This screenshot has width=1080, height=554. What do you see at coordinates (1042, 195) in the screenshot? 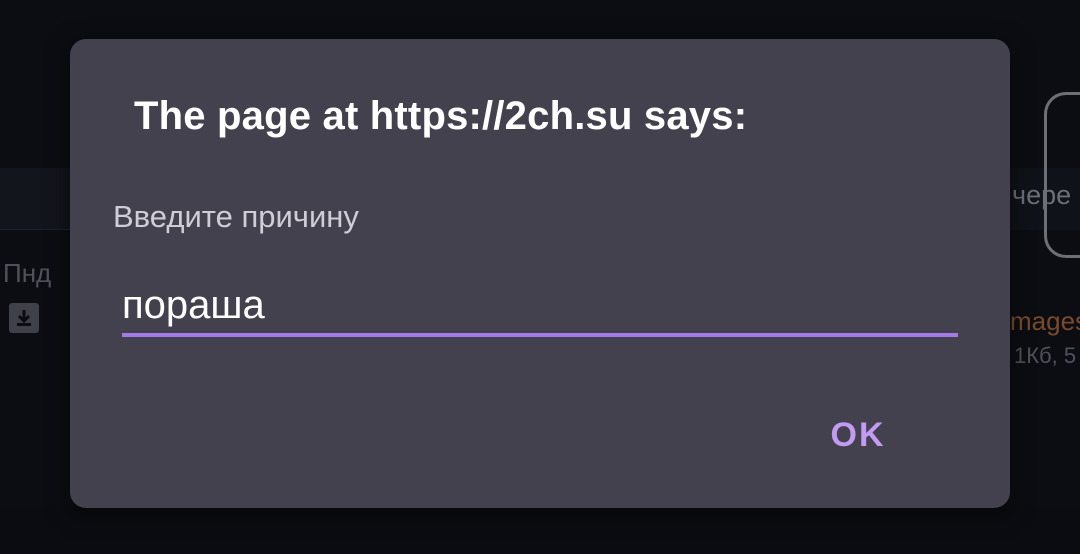
I see `background-side-text: чере` at bounding box center [1042, 195].